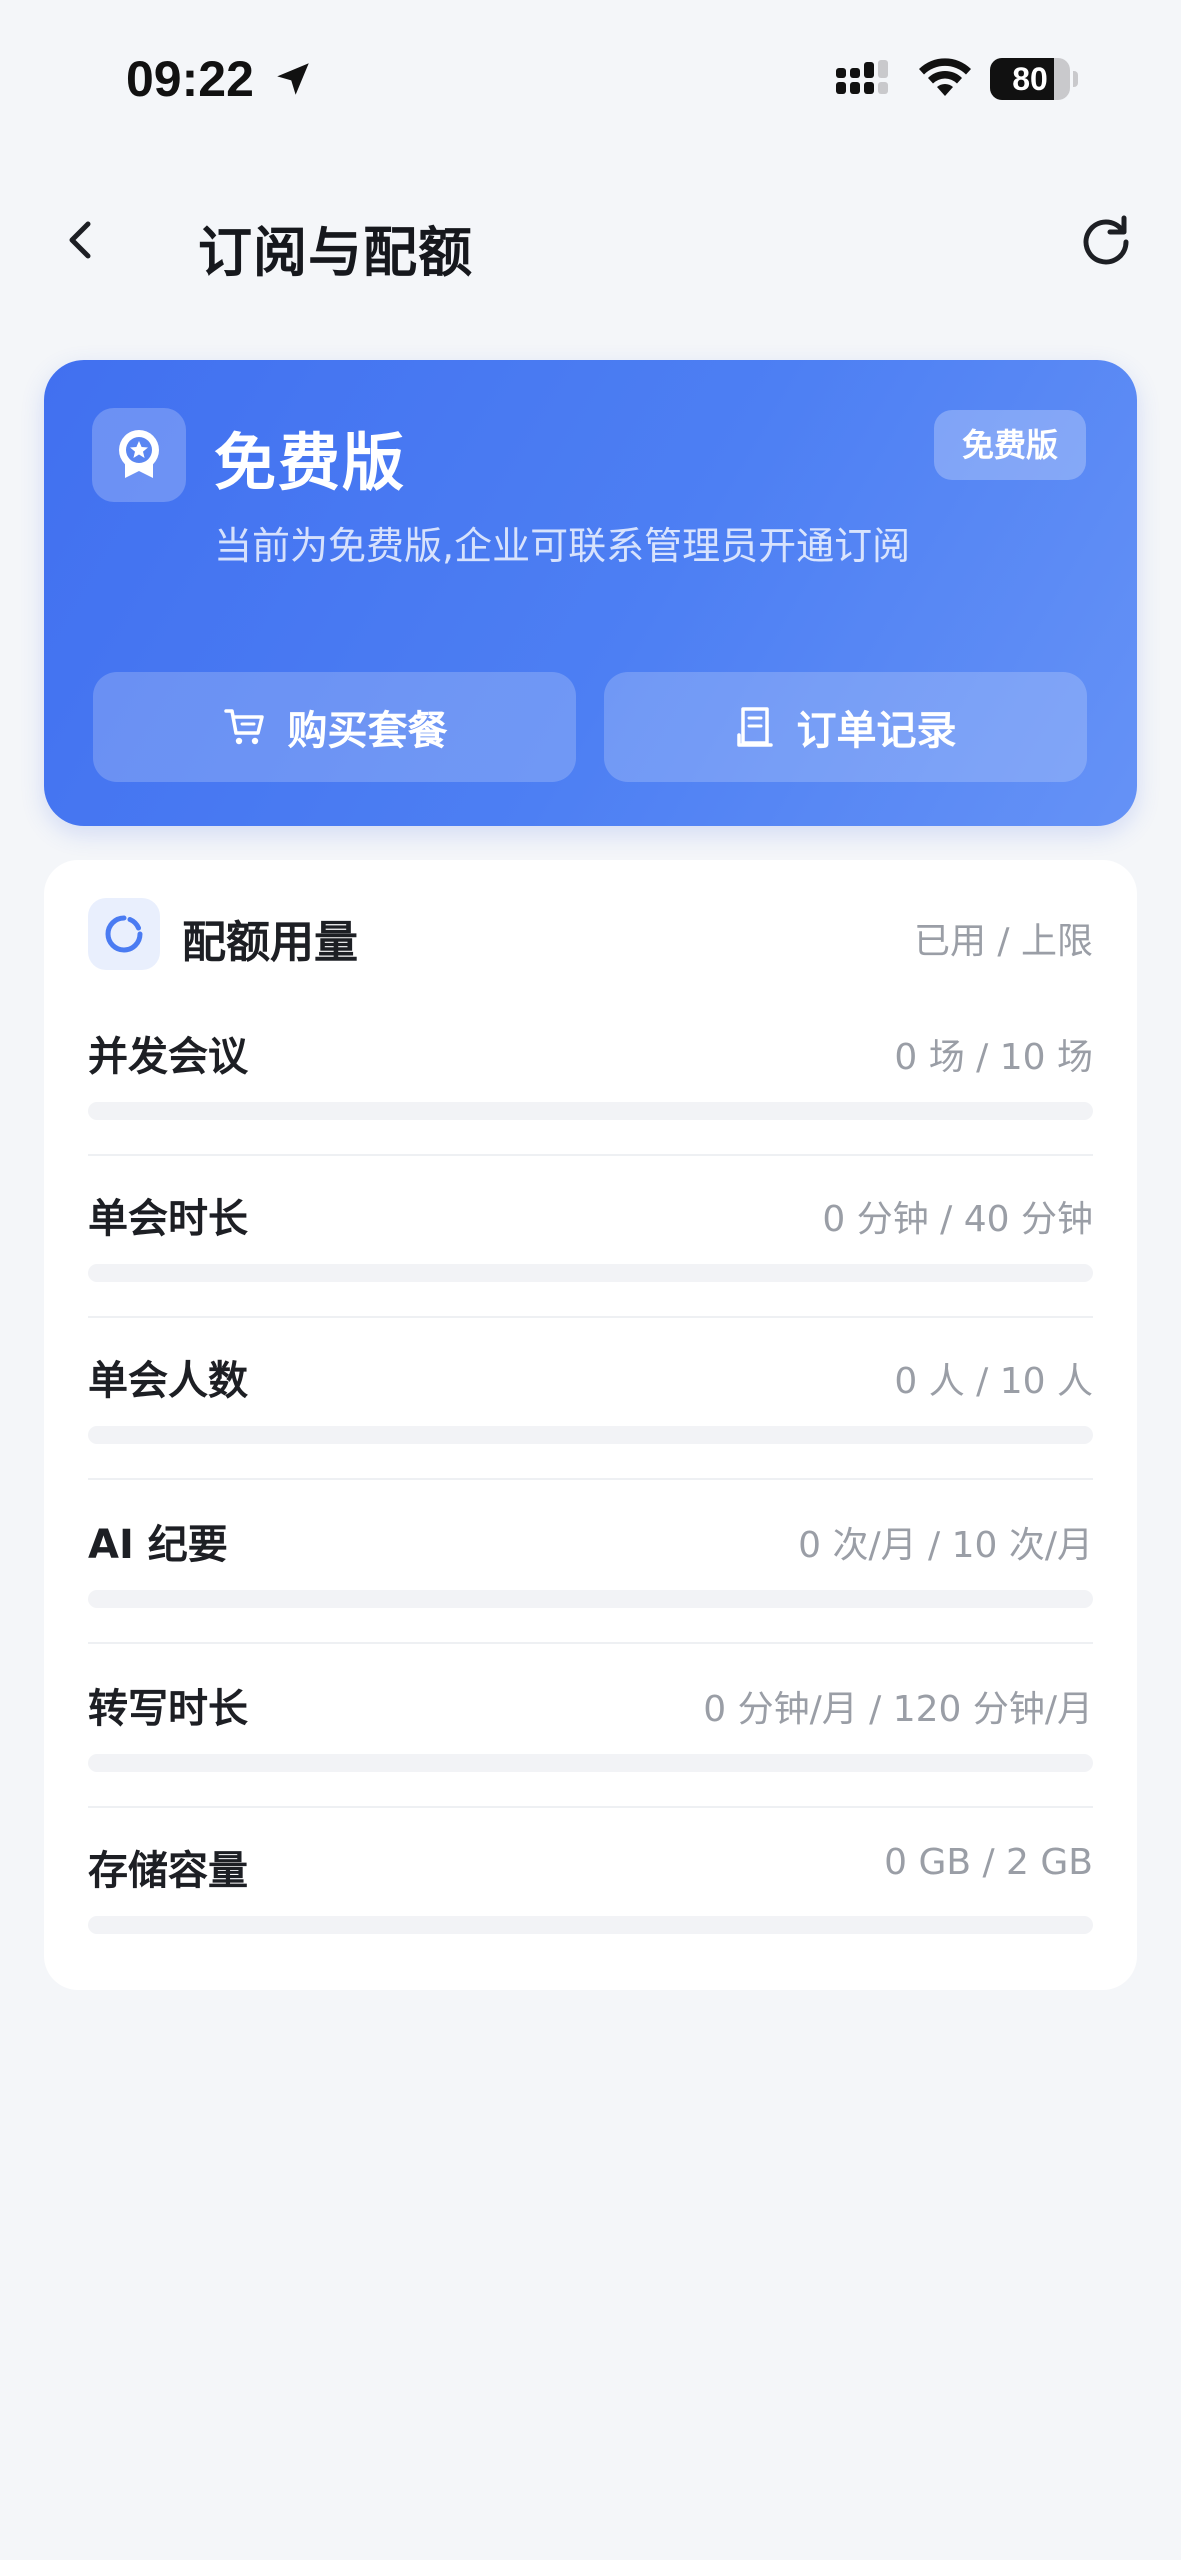 The width and height of the screenshot is (1181, 2560). What do you see at coordinates (168, 1219) in the screenshot?
I see `quota-label: 单会时长` at bounding box center [168, 1219].